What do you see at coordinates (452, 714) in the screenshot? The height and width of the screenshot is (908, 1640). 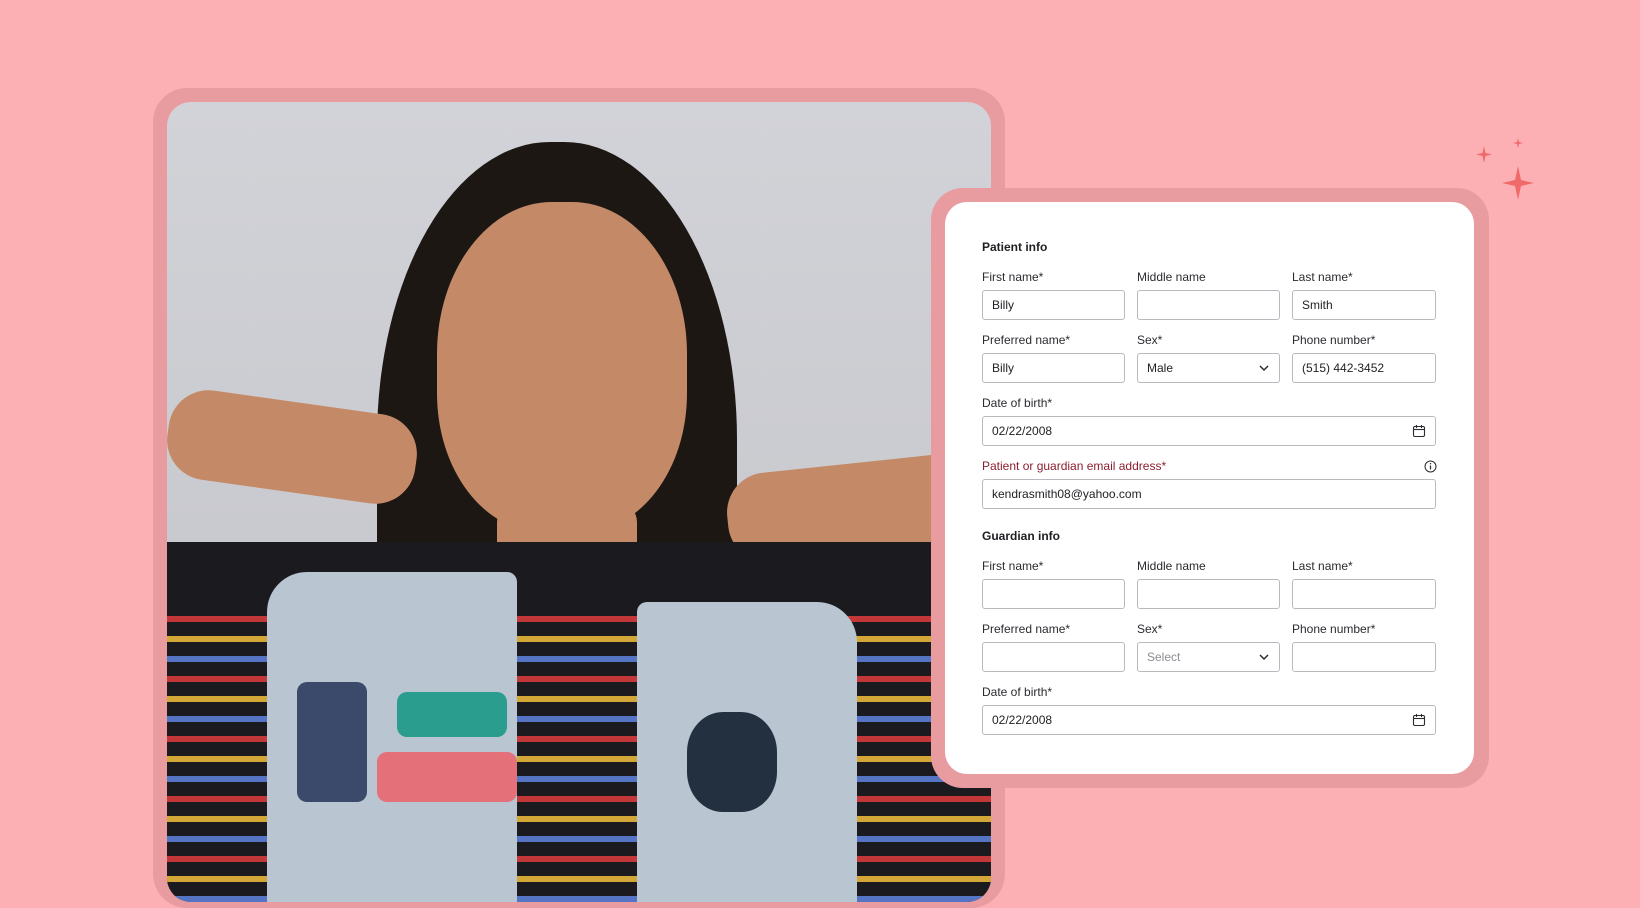 I see `photo-patch-1994` at bounding box center [452, 714].